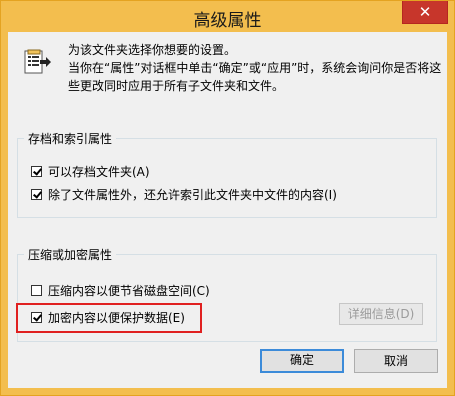  What do you see at coordinates (99, 171) in the screenshot?
I see `archive-folder-label: 可以存档文件夹(A)` at bounding box center [99, 171].